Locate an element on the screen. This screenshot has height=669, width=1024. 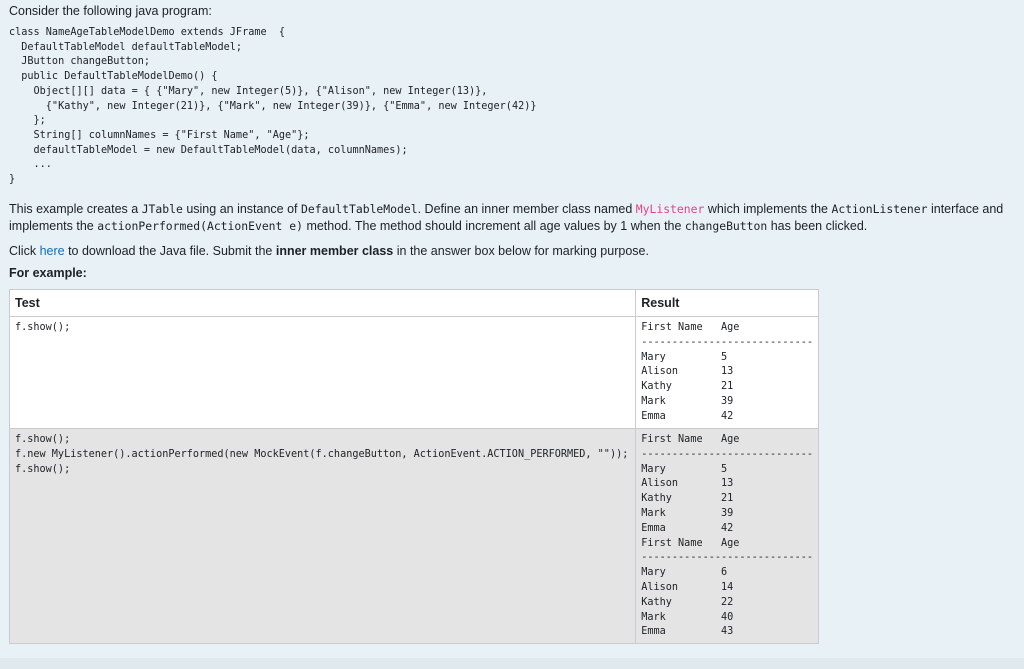
download-bold-text: inner member class is located at coordinates (334, 251).